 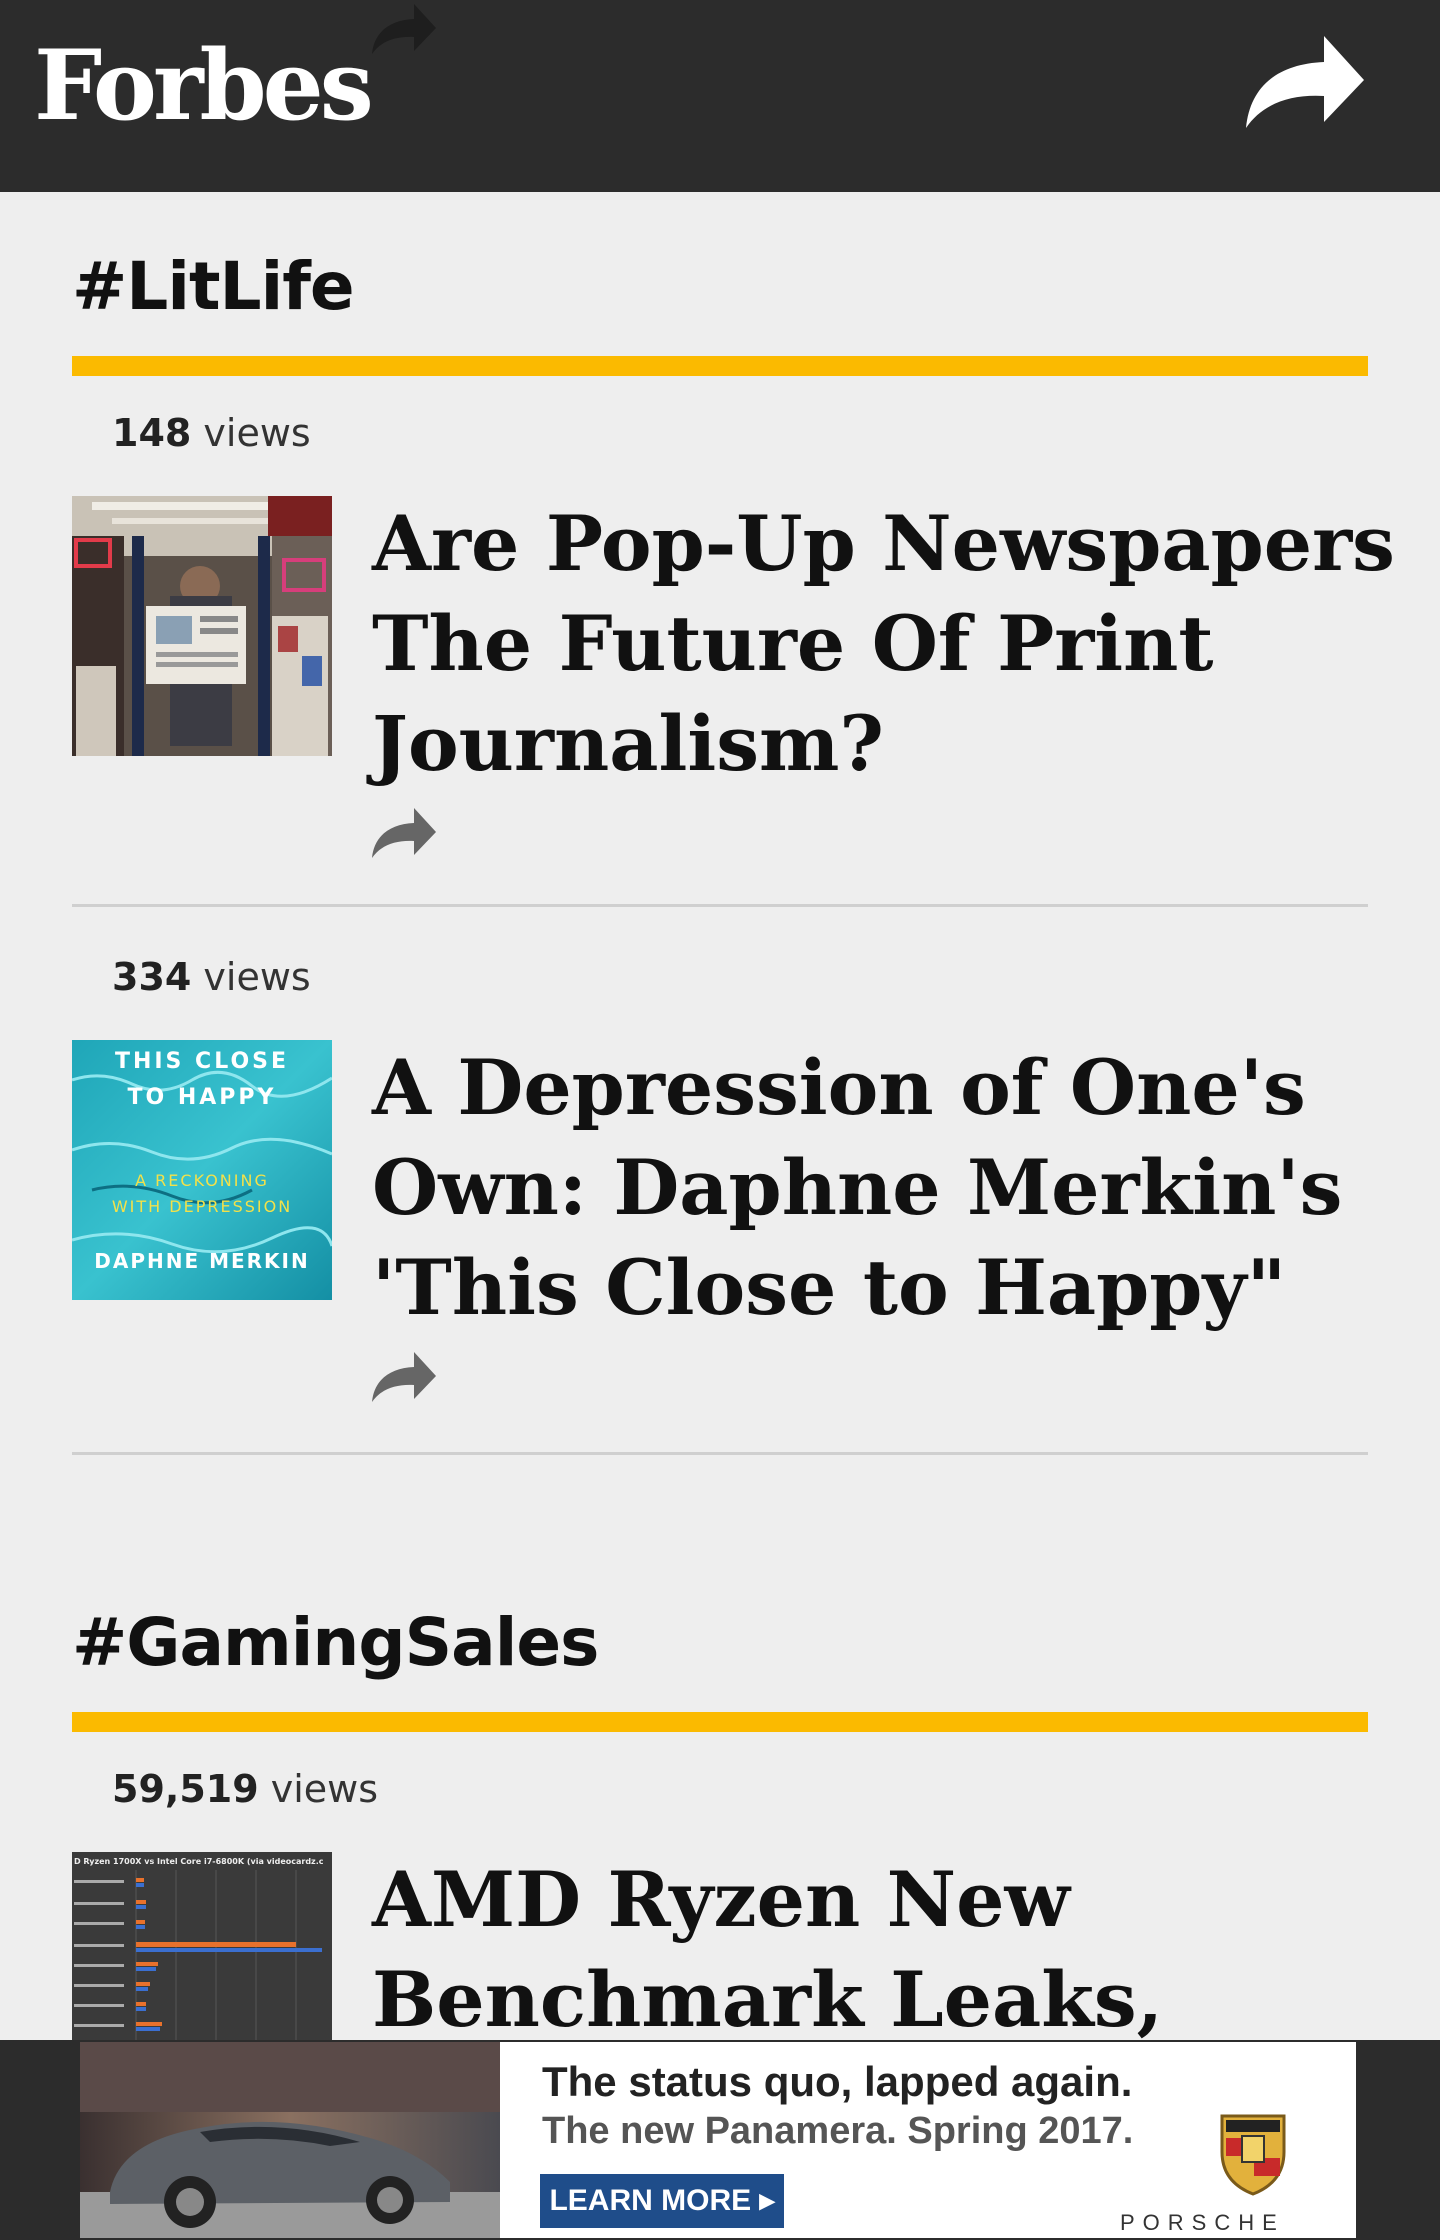 What do you see at coordinates (202, 1180) in the screenshot?
I see `book-subtitle-line1: A RECKONING` at bounding box center [202, 1180].